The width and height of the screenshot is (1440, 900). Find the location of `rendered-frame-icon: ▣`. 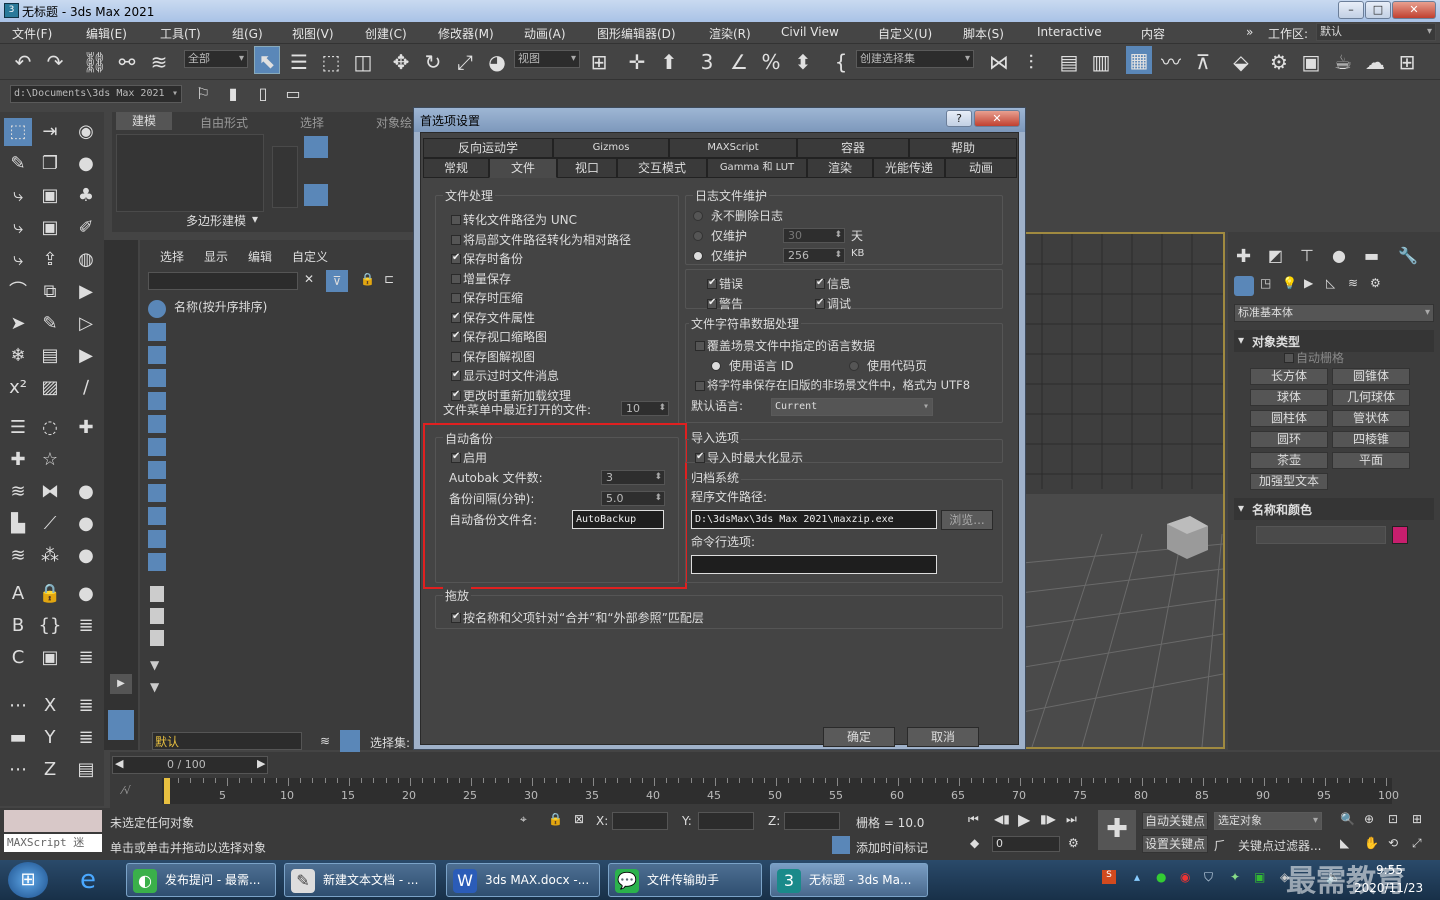

rendered-frame-icon: ▣ is located at coordinates (1311, 62).